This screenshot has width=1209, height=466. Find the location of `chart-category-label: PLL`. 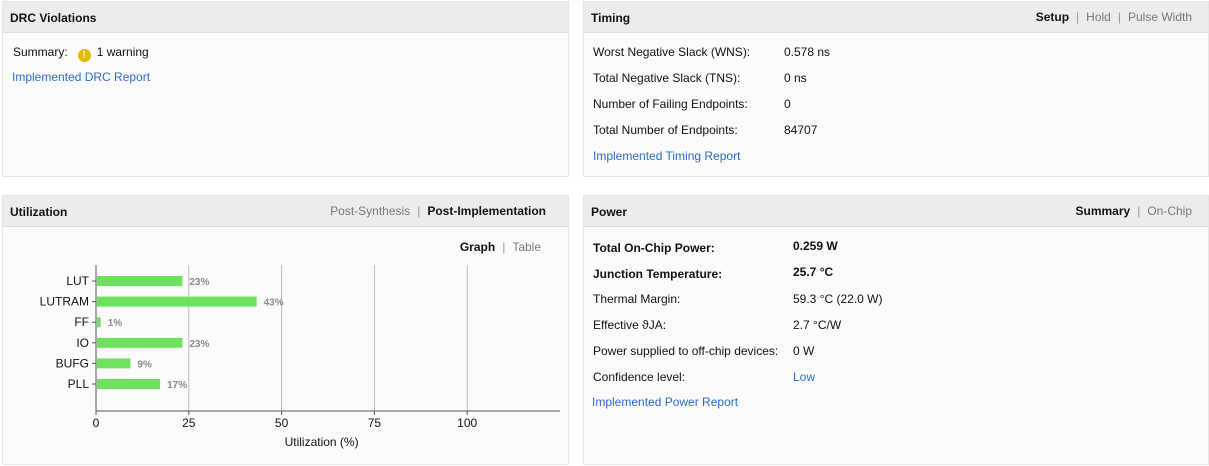

chart-category-label: PLL is located at coordinates (79, 384).